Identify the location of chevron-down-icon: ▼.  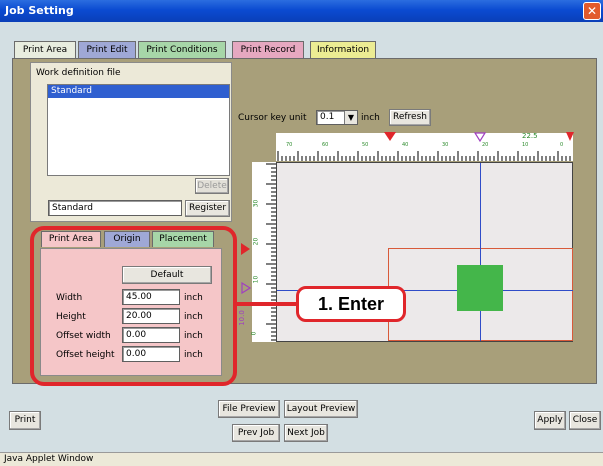
(350, 117).